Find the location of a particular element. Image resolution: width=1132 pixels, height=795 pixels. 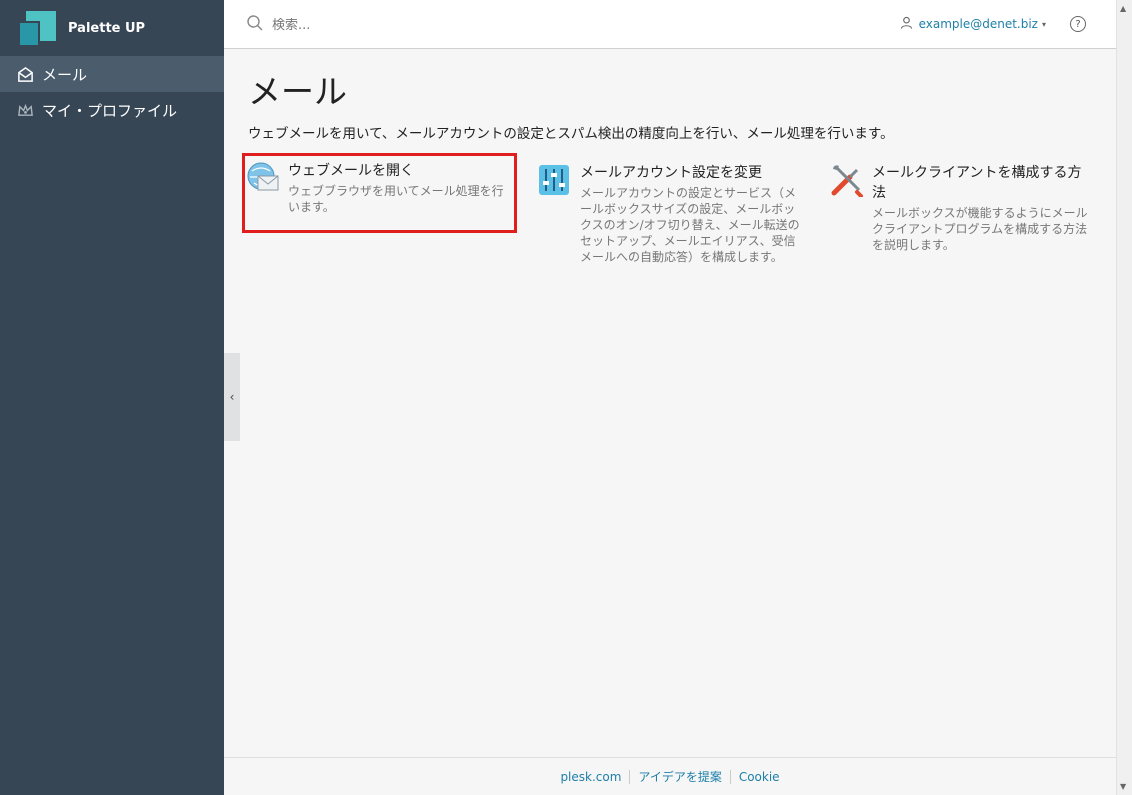

footer: plesk.com アイデアを提案 Cookie is located at coordinates (670, 776).